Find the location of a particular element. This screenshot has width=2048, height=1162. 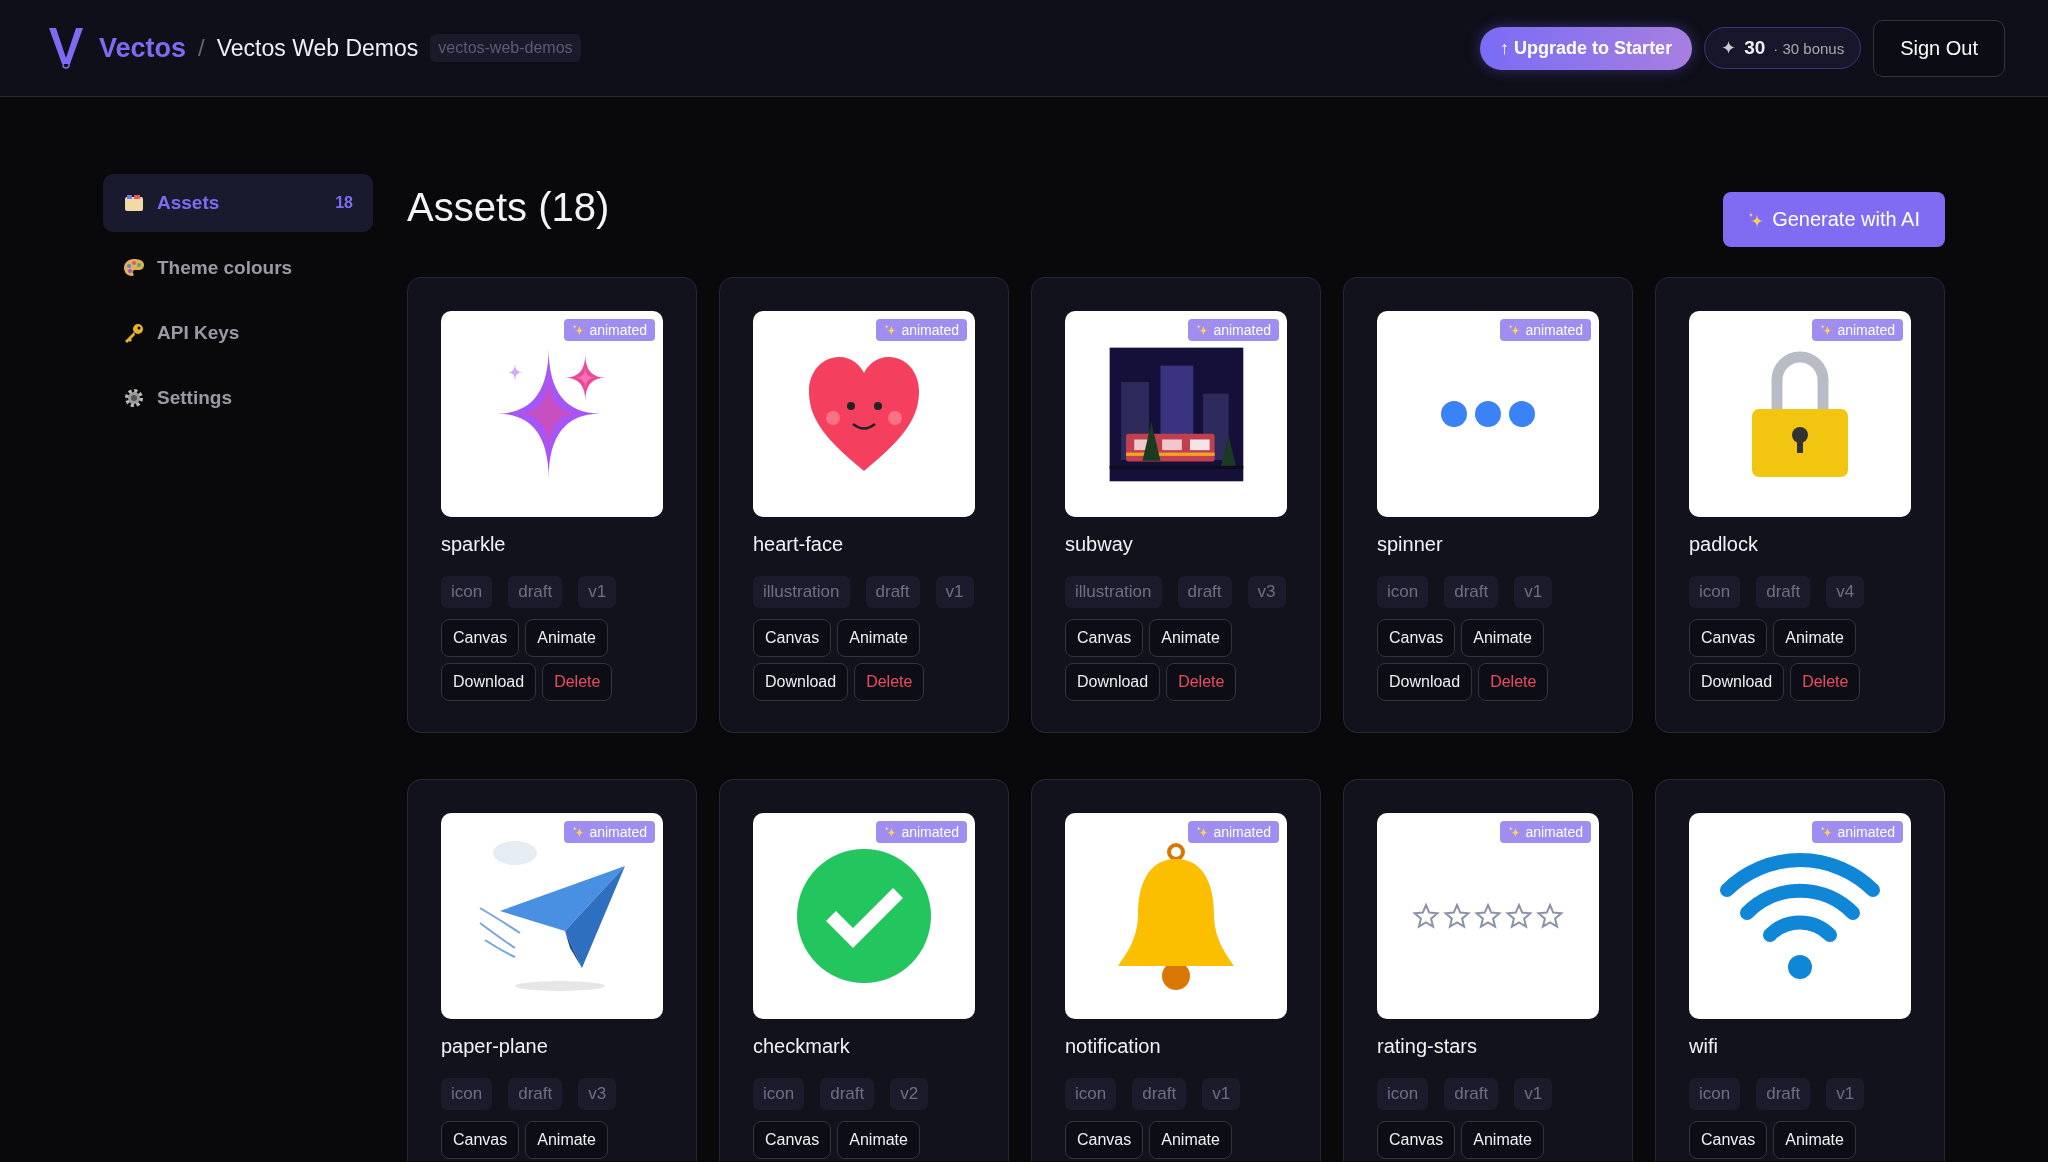

palette-icon is located at coordinates (134, 268).